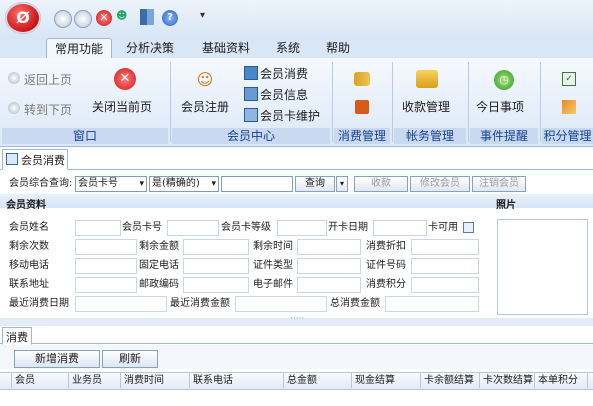 The height and width of the screenshot is (406, 593). Describe the element at coordinates (12, 159) in the screenshot. I see `document-icon` at that location.